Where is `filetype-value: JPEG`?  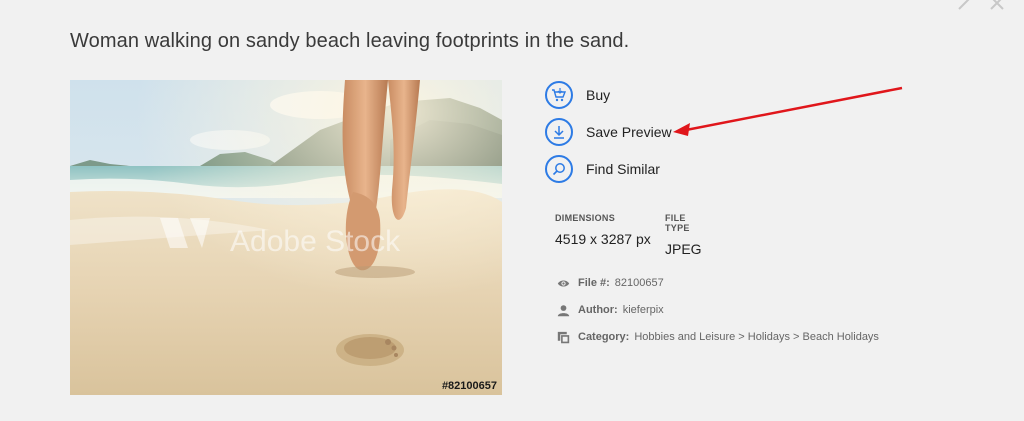 filetype-value: JPEG is located at coordinates (683, 249).